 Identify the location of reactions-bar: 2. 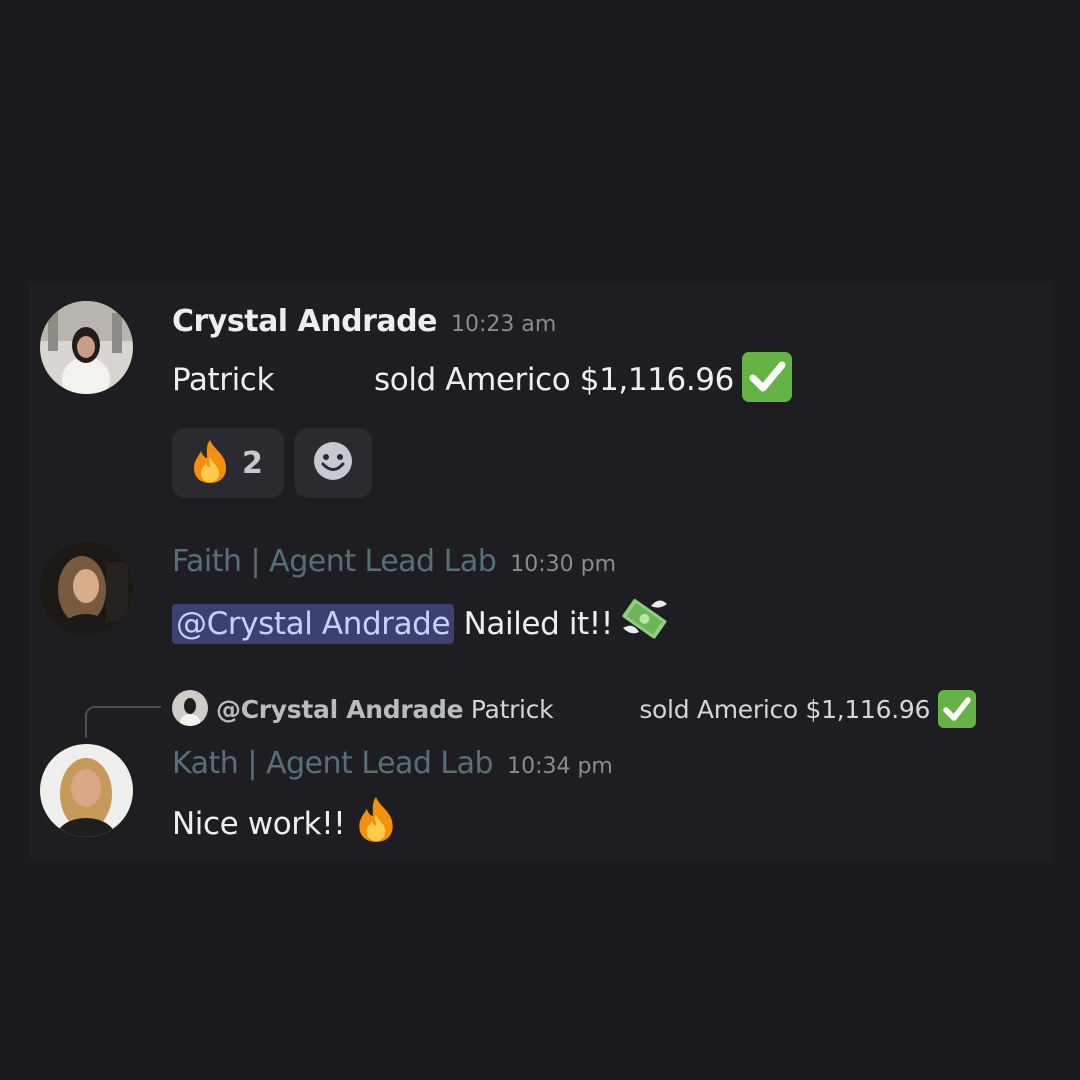
(272, 463).